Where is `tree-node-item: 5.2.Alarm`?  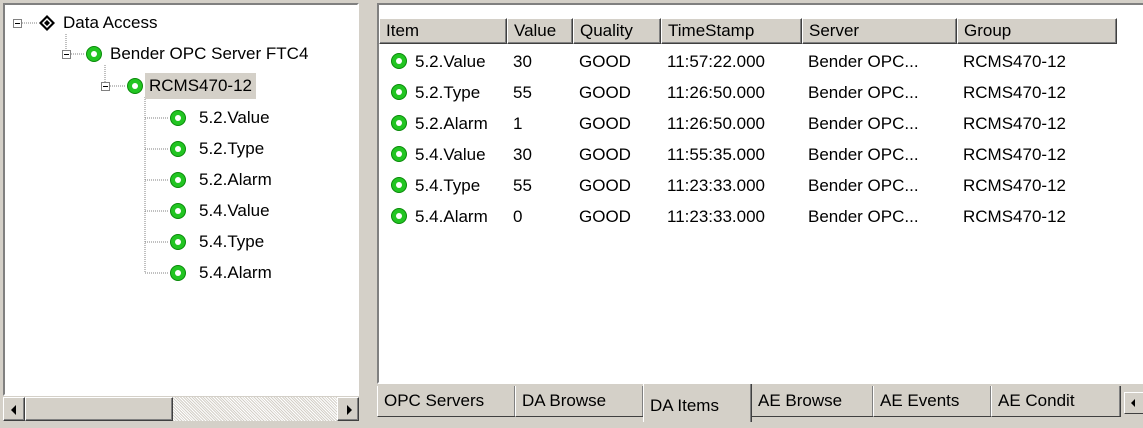 tree-node-item: 5.2.Alarm is located at coordinates (175, 180).